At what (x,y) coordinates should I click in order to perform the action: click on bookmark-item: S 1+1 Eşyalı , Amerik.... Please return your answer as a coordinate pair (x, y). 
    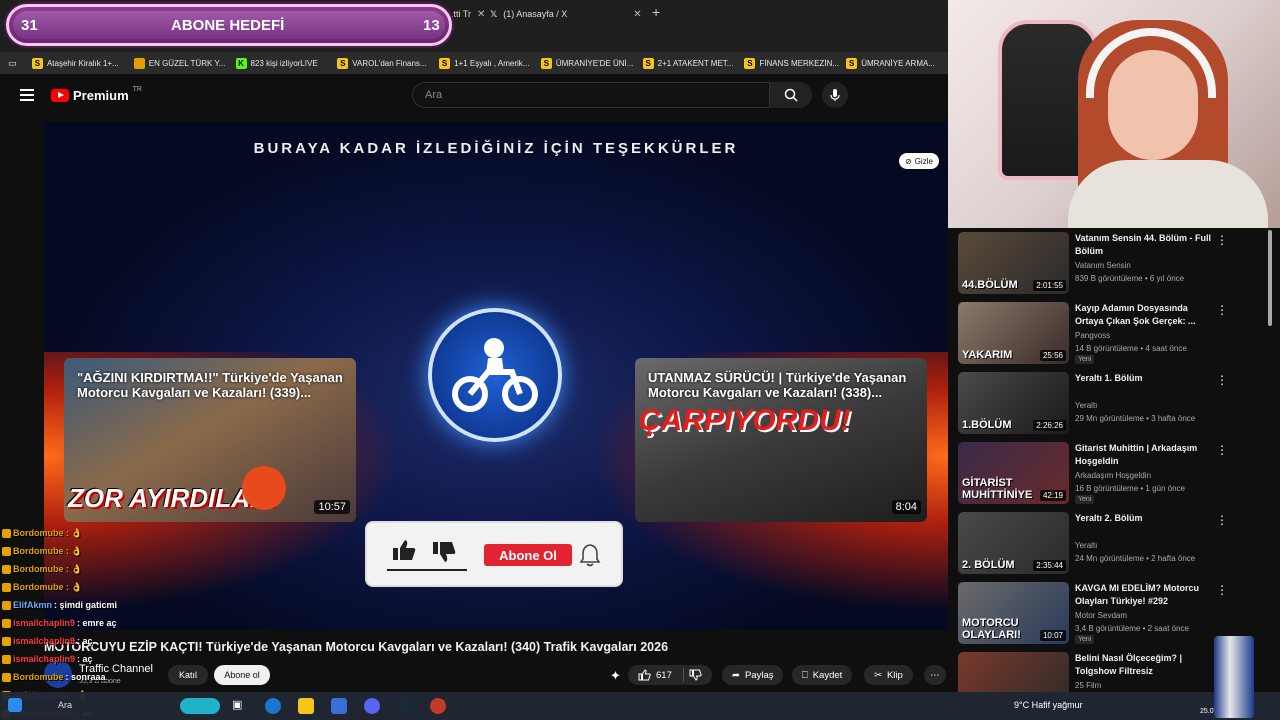
    Looking at the image, I should click on (490, 63).